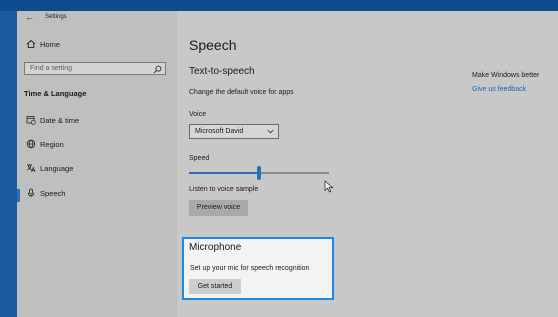 This screenshot has width=558, height=317. What do you see at coordinates (279, 5) in the screenshot?
I see `desktop-background` at bounding box center [279, 5].